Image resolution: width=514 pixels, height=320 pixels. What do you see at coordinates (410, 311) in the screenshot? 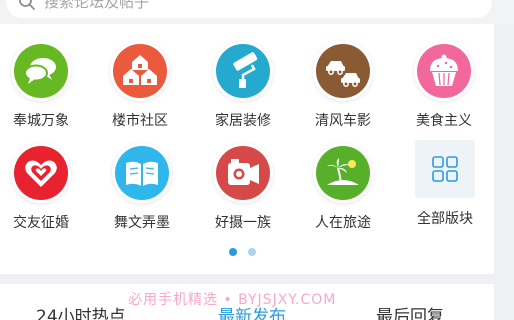
I see `tab-last-reply: 最后回复` at bounding box center [410, 311].